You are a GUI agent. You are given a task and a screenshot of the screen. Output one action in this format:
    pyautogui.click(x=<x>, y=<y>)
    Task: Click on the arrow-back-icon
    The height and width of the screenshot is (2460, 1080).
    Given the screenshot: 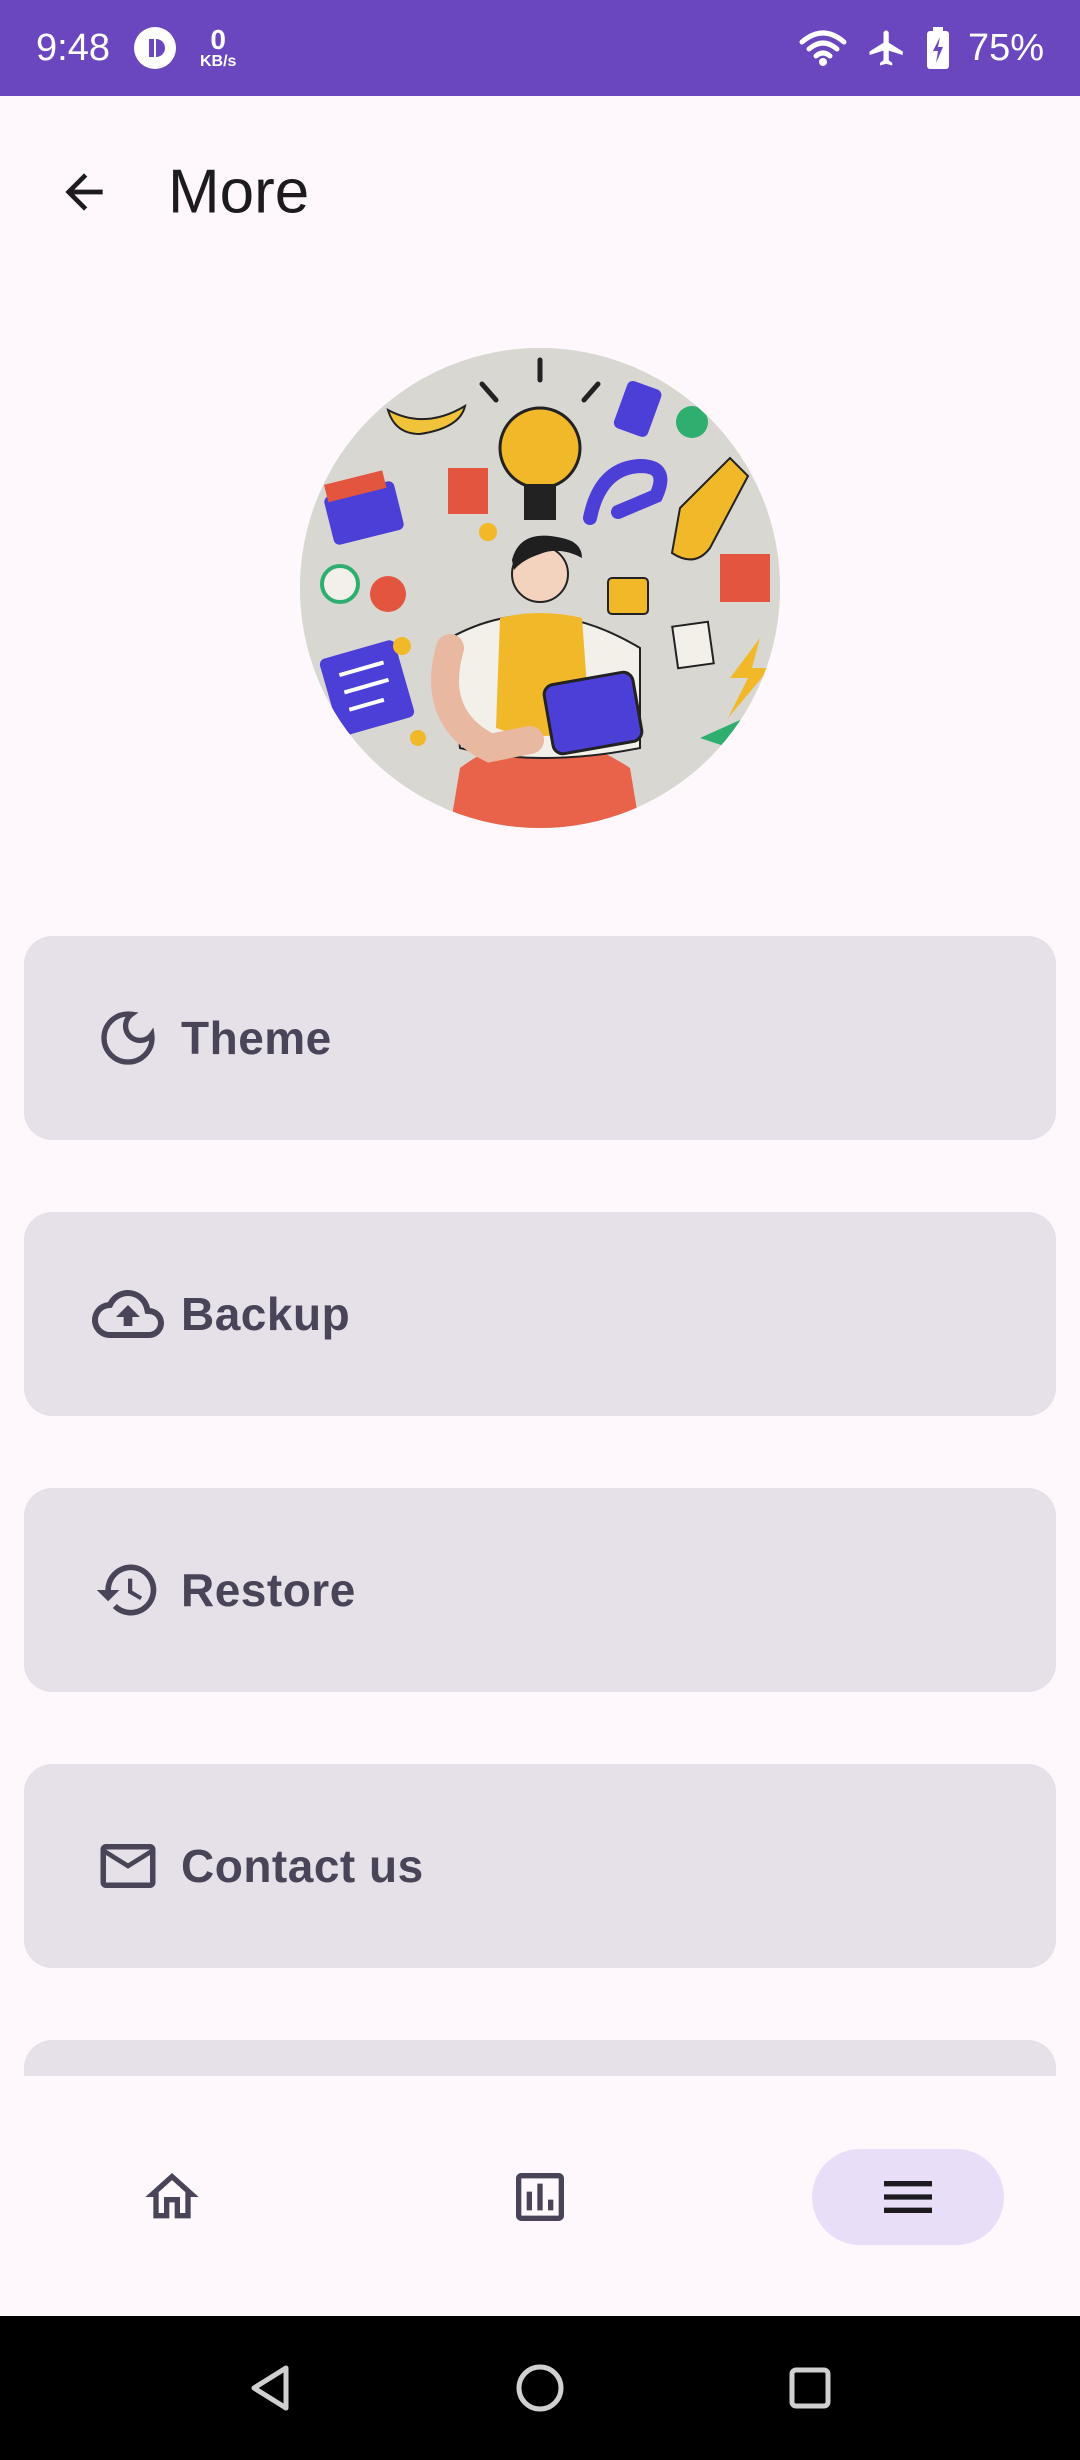 What is the action you would take?
    pyautogui.click(x=84, y=192)
    